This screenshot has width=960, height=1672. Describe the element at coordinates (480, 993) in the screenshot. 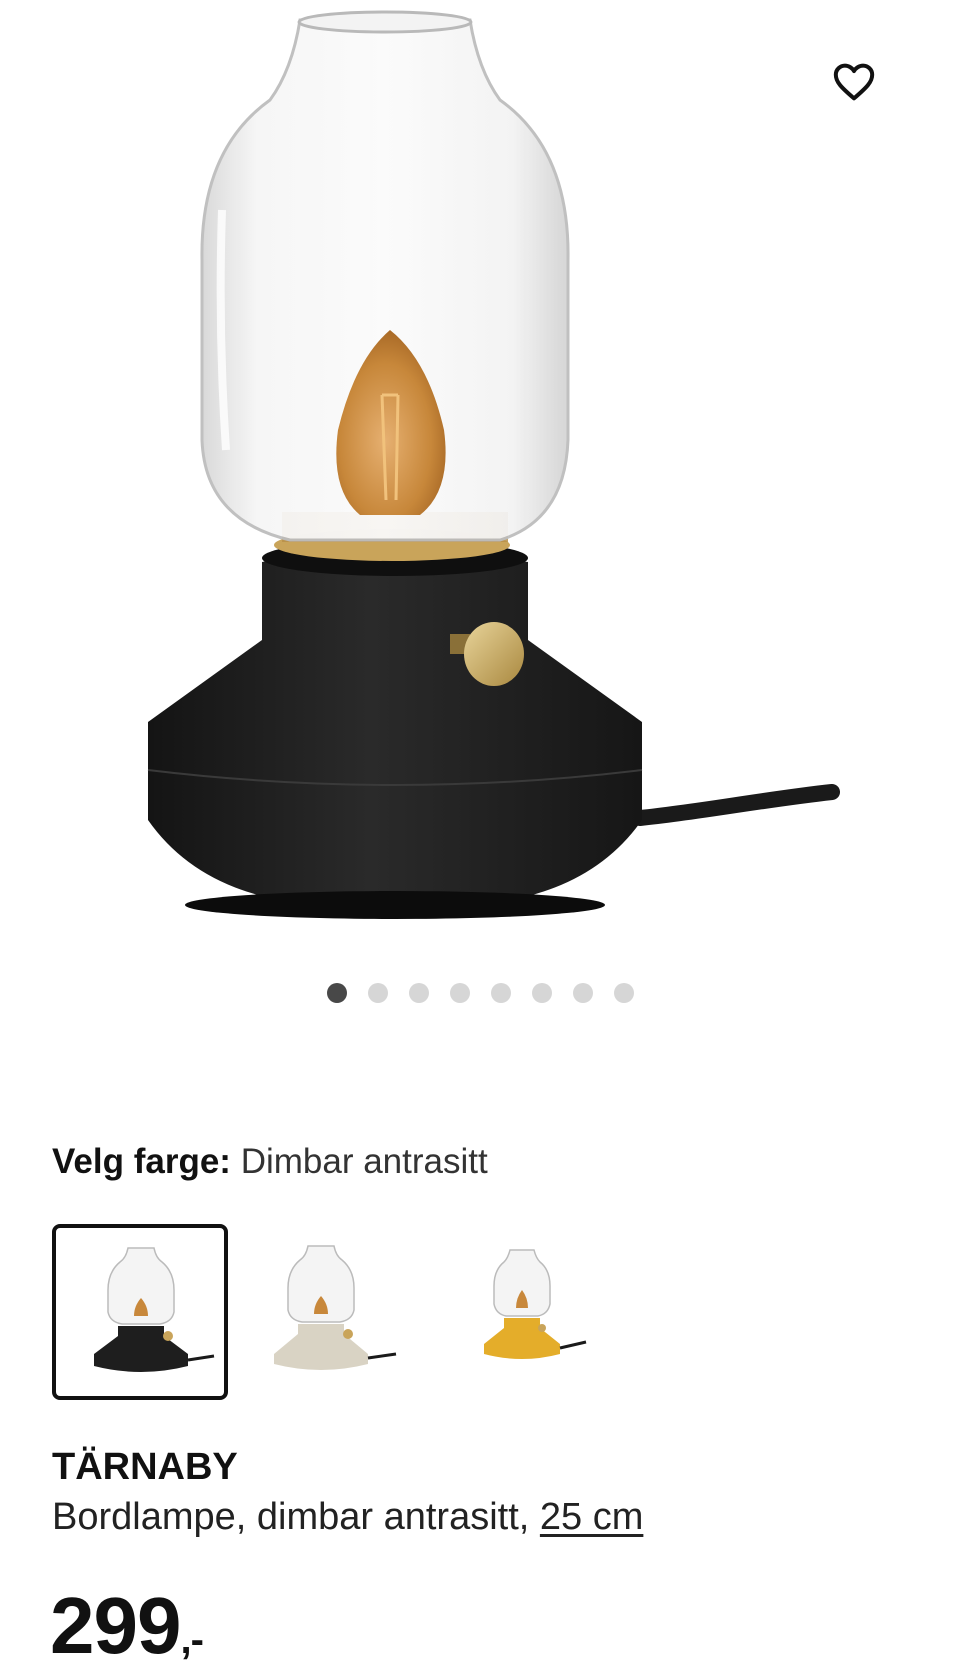

I see `gallery-pagination` at that location.